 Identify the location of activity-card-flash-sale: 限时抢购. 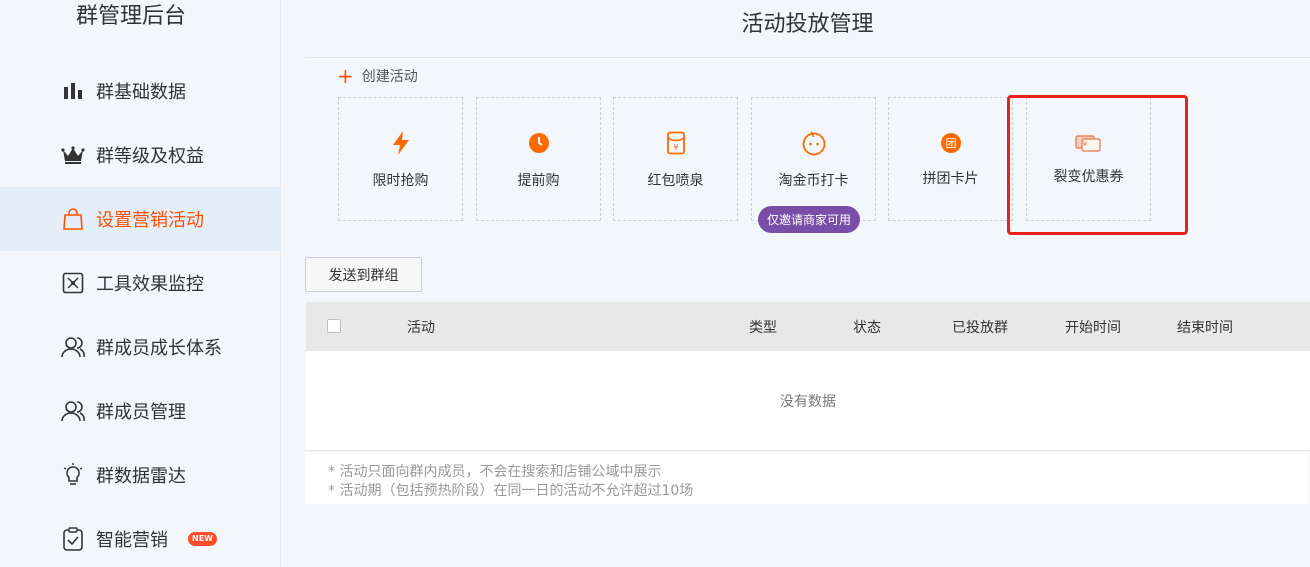
(400, 159).